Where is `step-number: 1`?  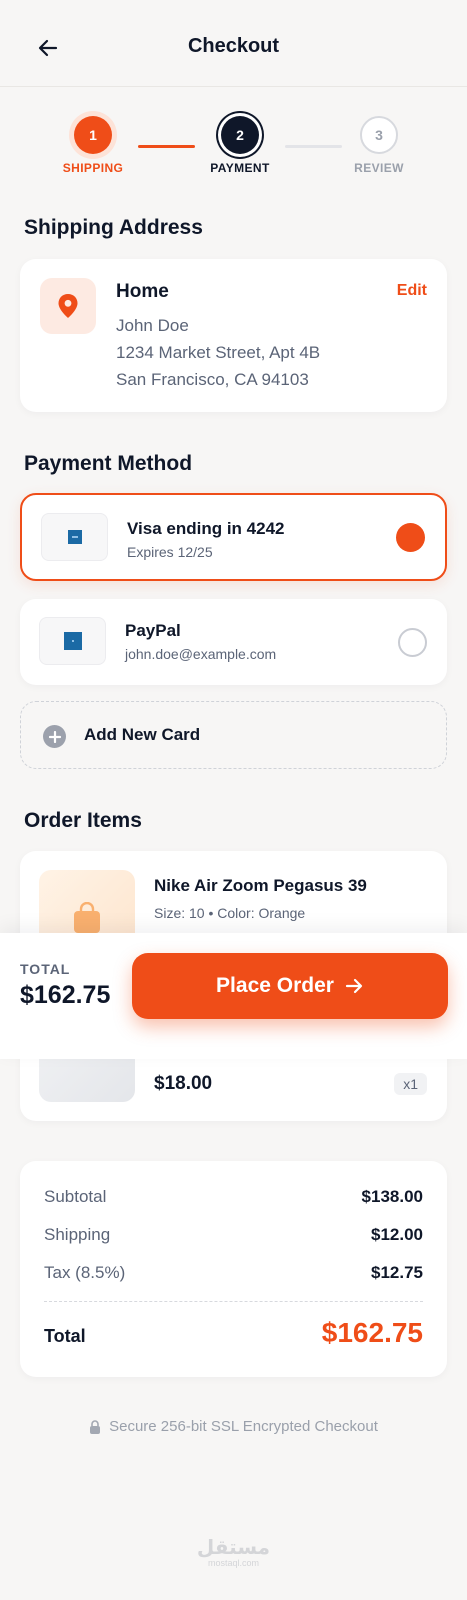 step-number: 1 is located at coordinates (93, 135).